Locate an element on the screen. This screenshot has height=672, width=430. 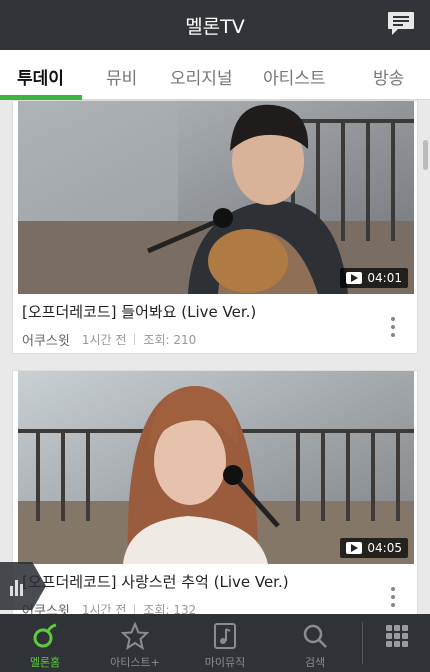
nav-my-music: 마이뮤직 is located at coordinates (225, 643).